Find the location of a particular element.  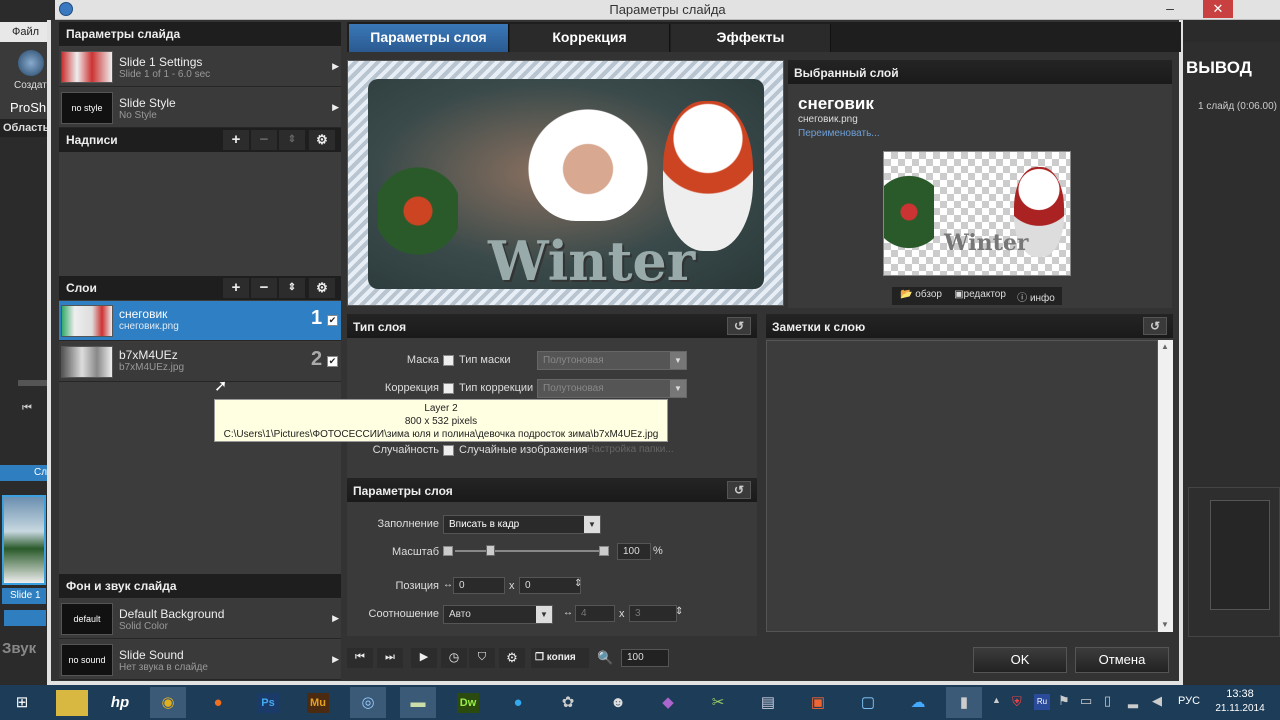

clock-date: 21.11.2014 is located at coordinates (1240, 708).